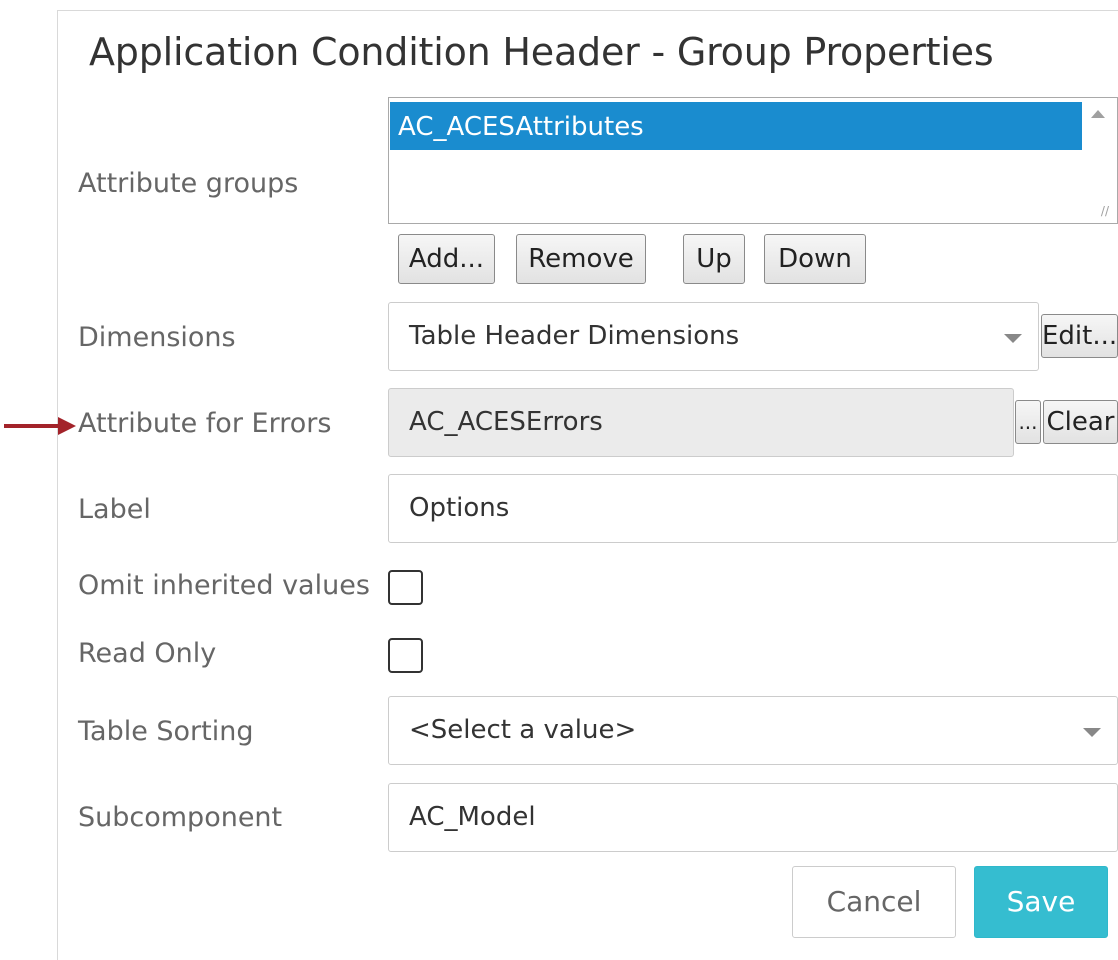 The height and width of the screenshot is (960, 1118). What do you see at coordinates (736, 126) in the screenshot?
I see `list-item: AC_ACESAttributes` at bounding box center [736, 126].